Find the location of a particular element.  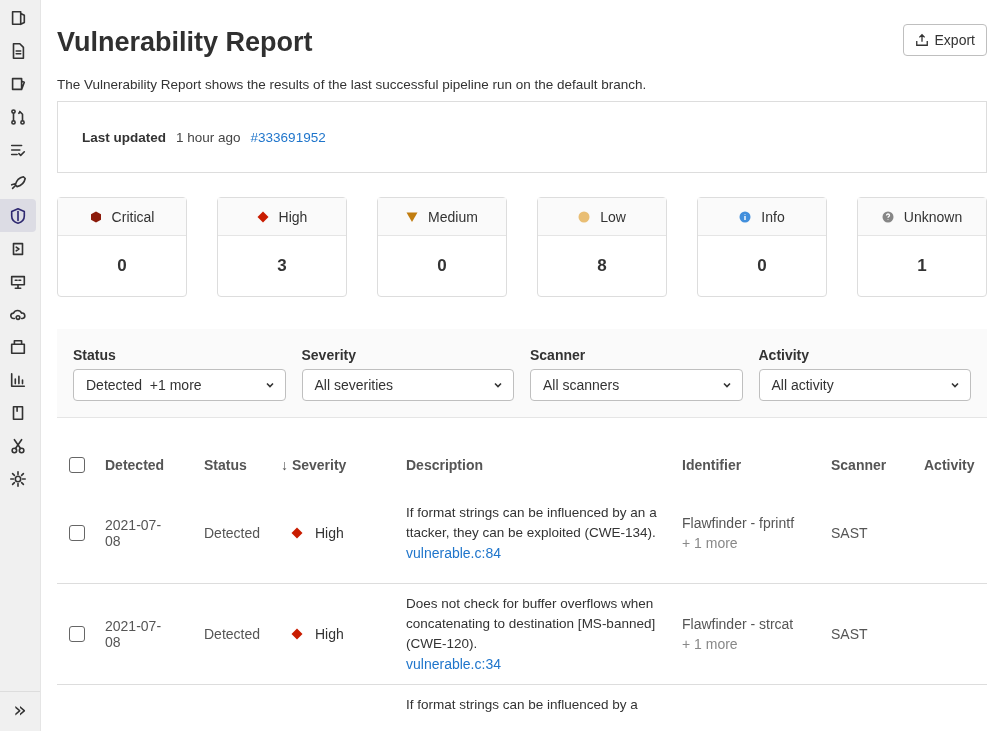

export-button: Export is located at coordinates (944, 40).